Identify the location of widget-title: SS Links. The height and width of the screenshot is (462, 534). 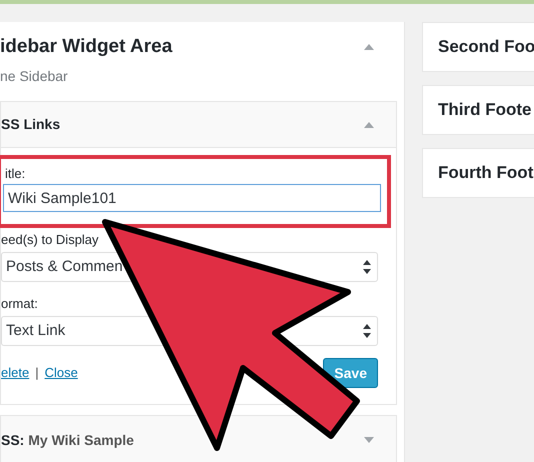
(30, 124).